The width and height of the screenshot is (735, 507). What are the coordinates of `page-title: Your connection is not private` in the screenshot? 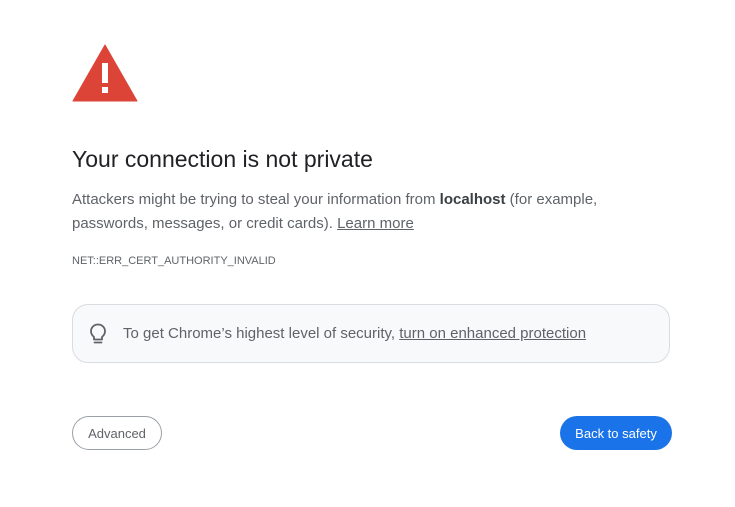 It's located at (222, 159).